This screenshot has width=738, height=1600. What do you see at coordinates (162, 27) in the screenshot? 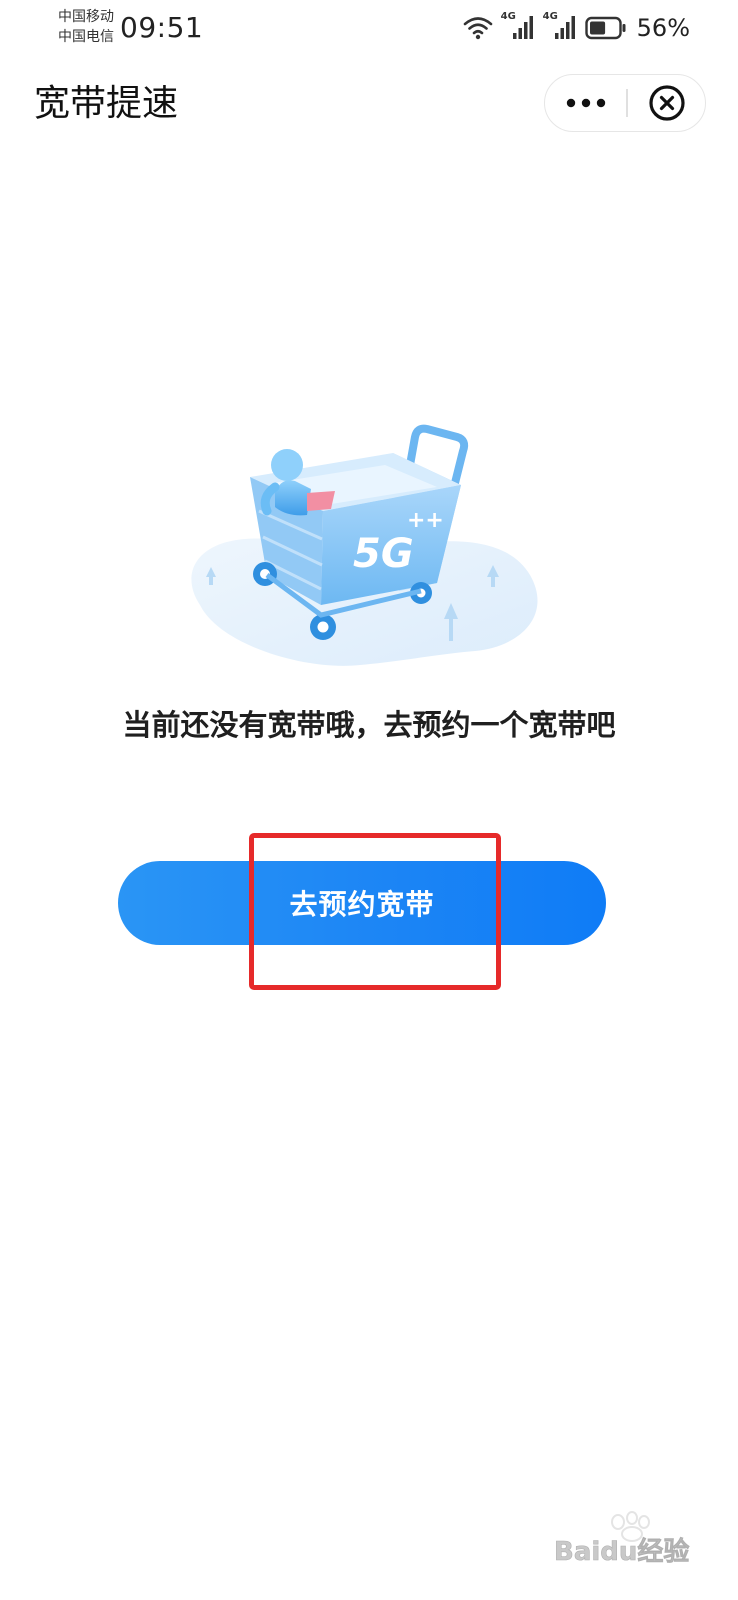
I see `status-time: 09:51` at bounding box center [162, 27].